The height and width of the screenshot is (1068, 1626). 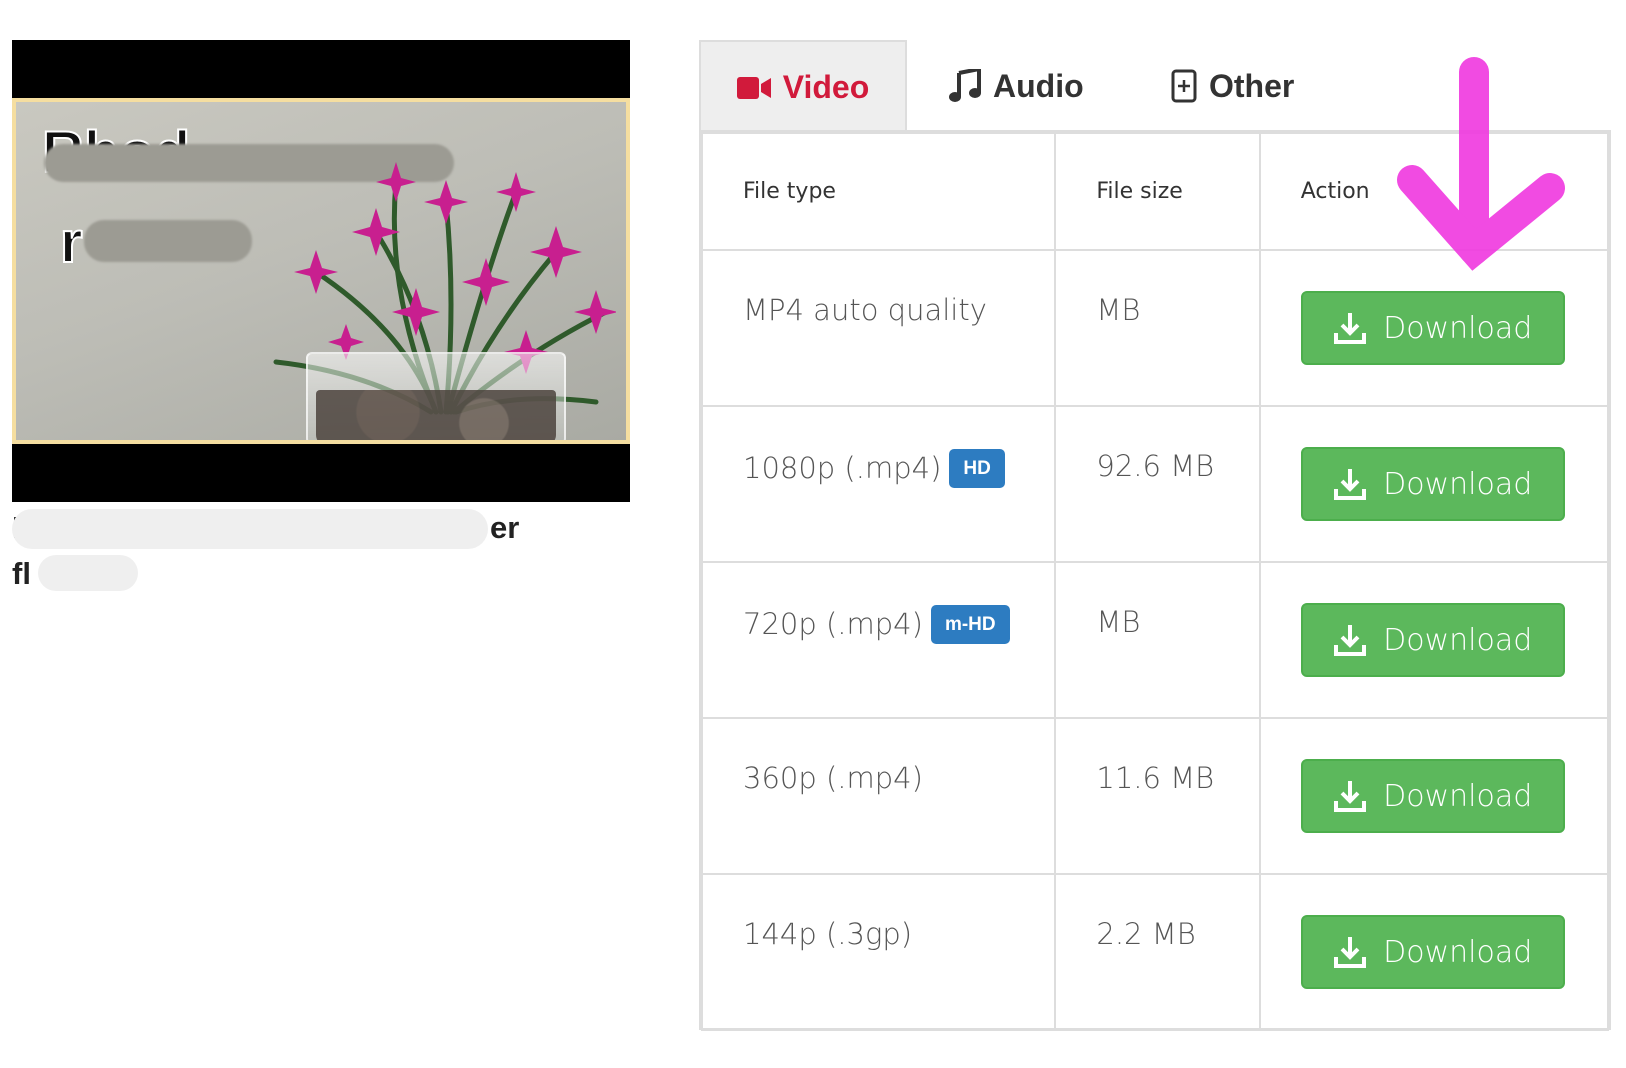 I want to click on tab-audio: Audio, so click(x=1016, y=86).